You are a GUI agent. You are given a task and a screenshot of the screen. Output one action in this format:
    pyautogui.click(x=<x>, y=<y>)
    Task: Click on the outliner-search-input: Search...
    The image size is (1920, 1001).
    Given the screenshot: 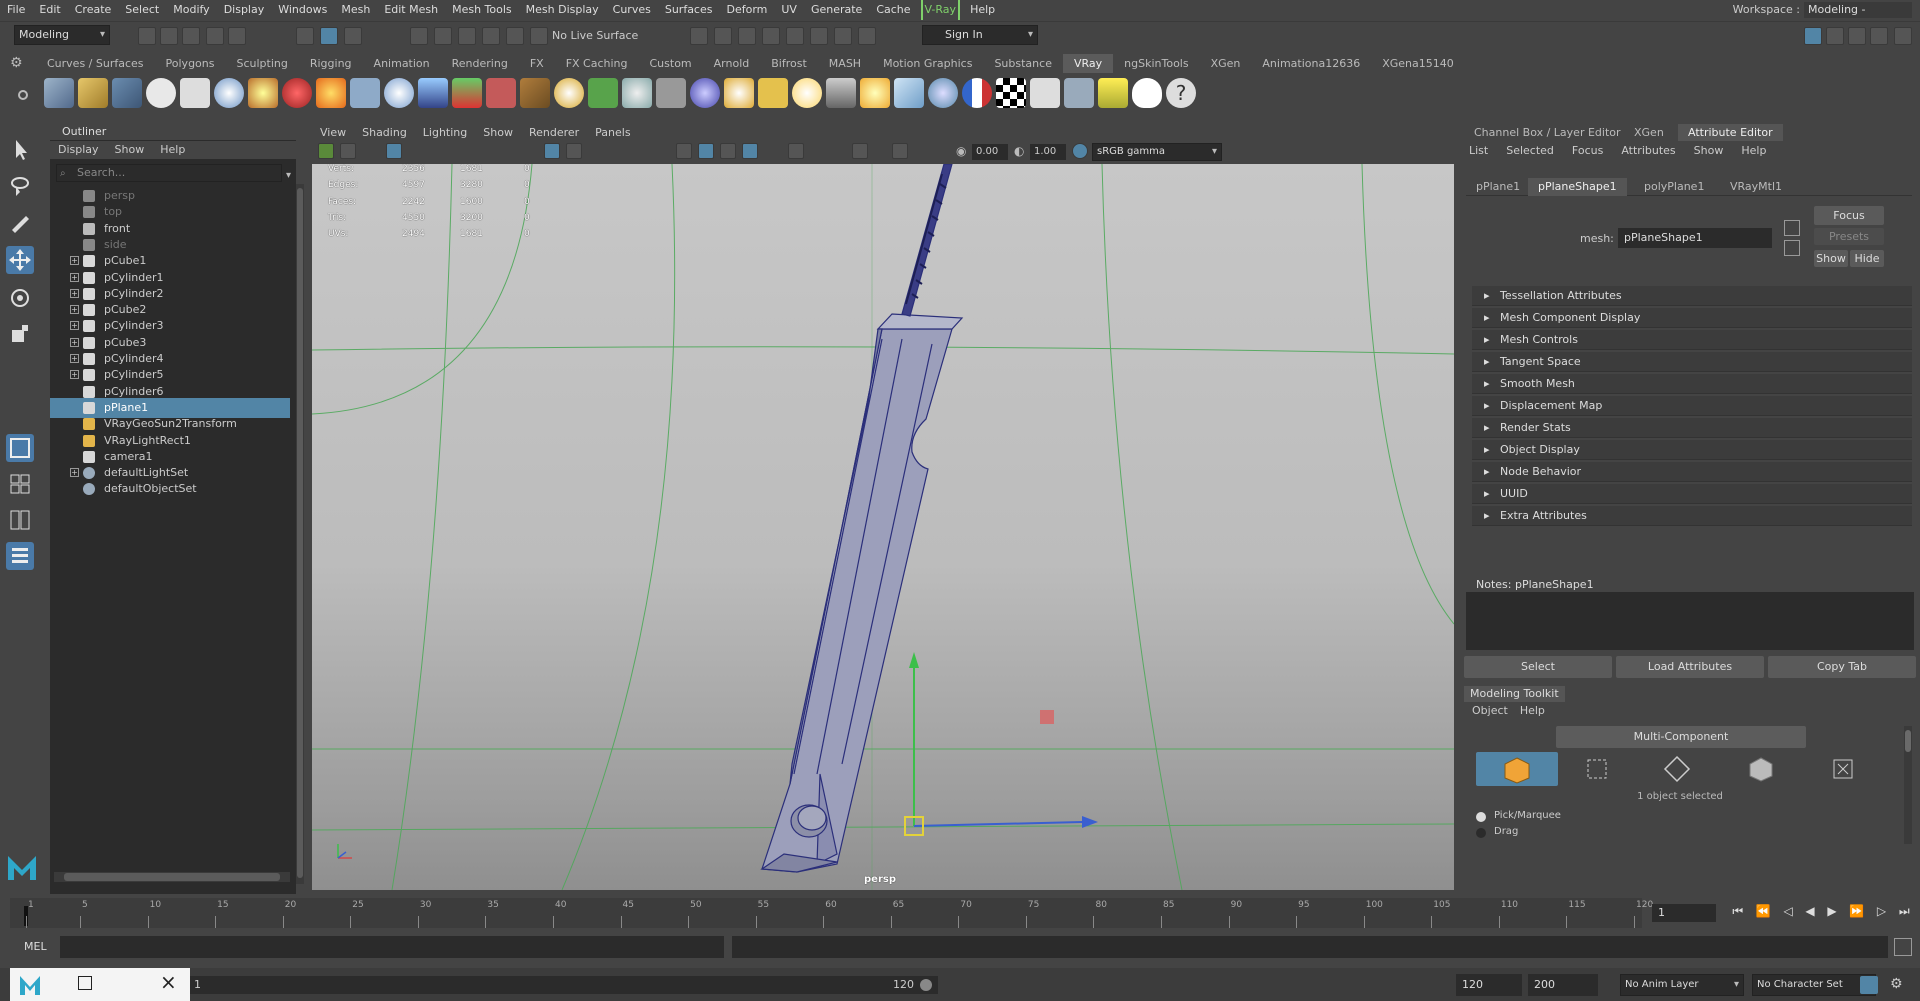 What is the action you would take?
    pyautogui.click(x=169, y=173)
    